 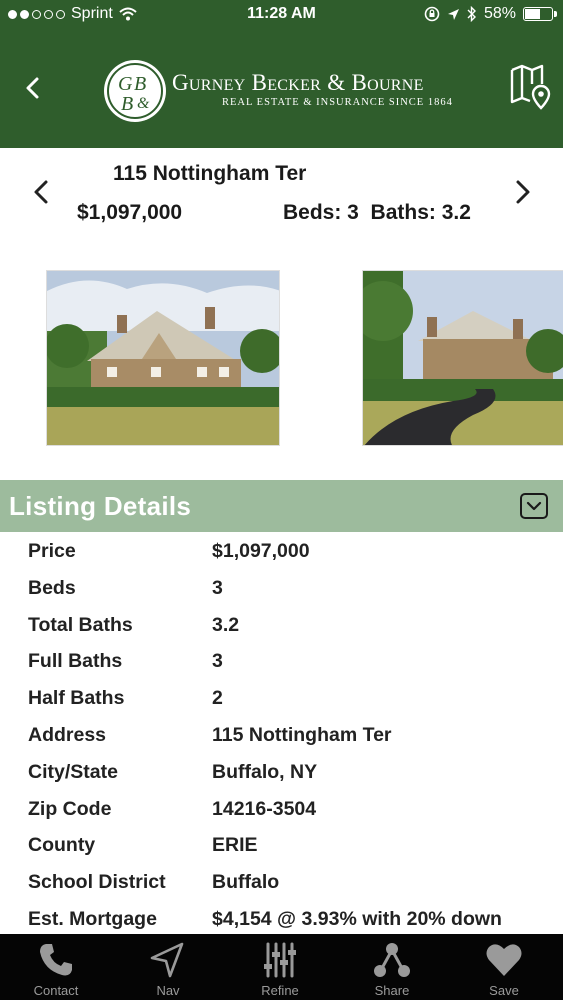 What do you see at coordinates (281, 506) in the screenshot?
I see `listing-details-header: Listing Details` at bounding box center [281, 506].